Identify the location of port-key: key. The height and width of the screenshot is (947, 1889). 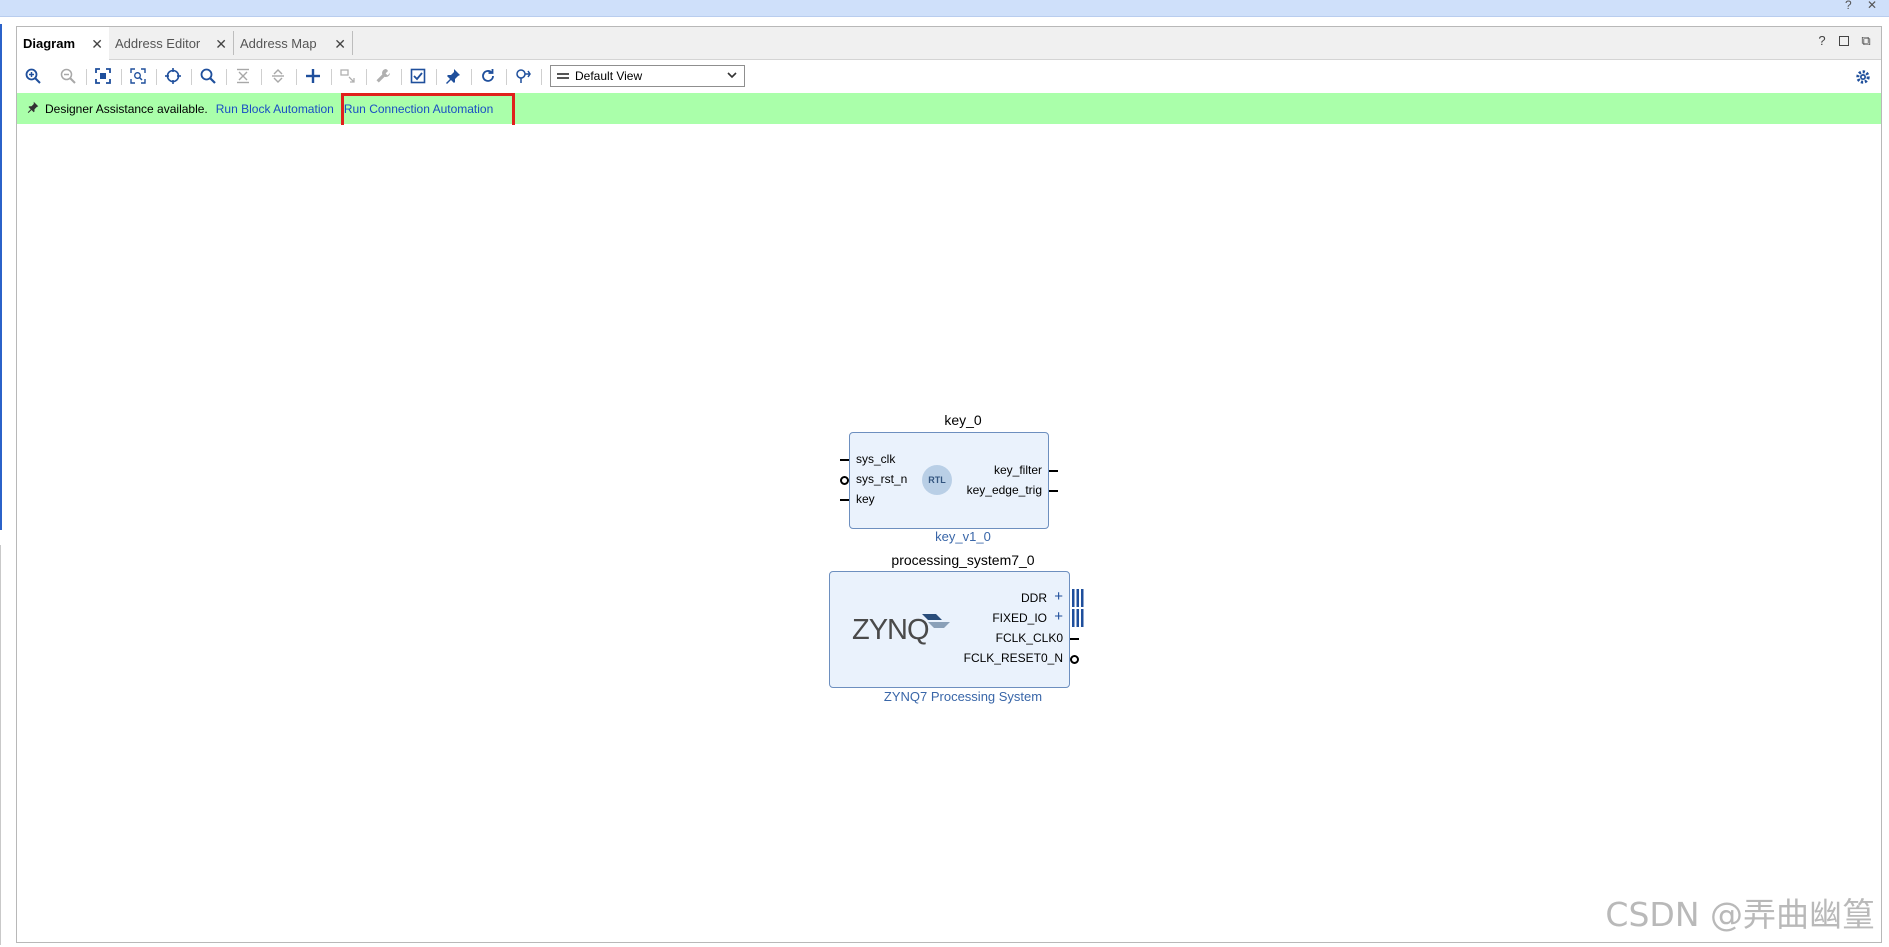
(865, 499).